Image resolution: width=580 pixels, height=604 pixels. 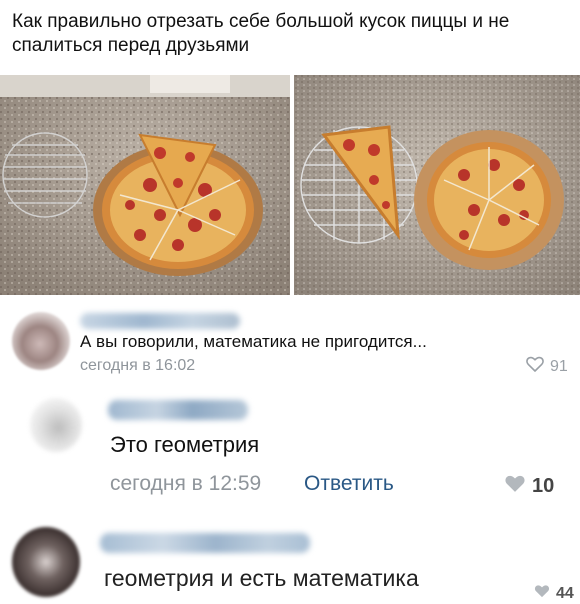 I want to click on comment-1-like-count: 91, so click(x=559, y=366).